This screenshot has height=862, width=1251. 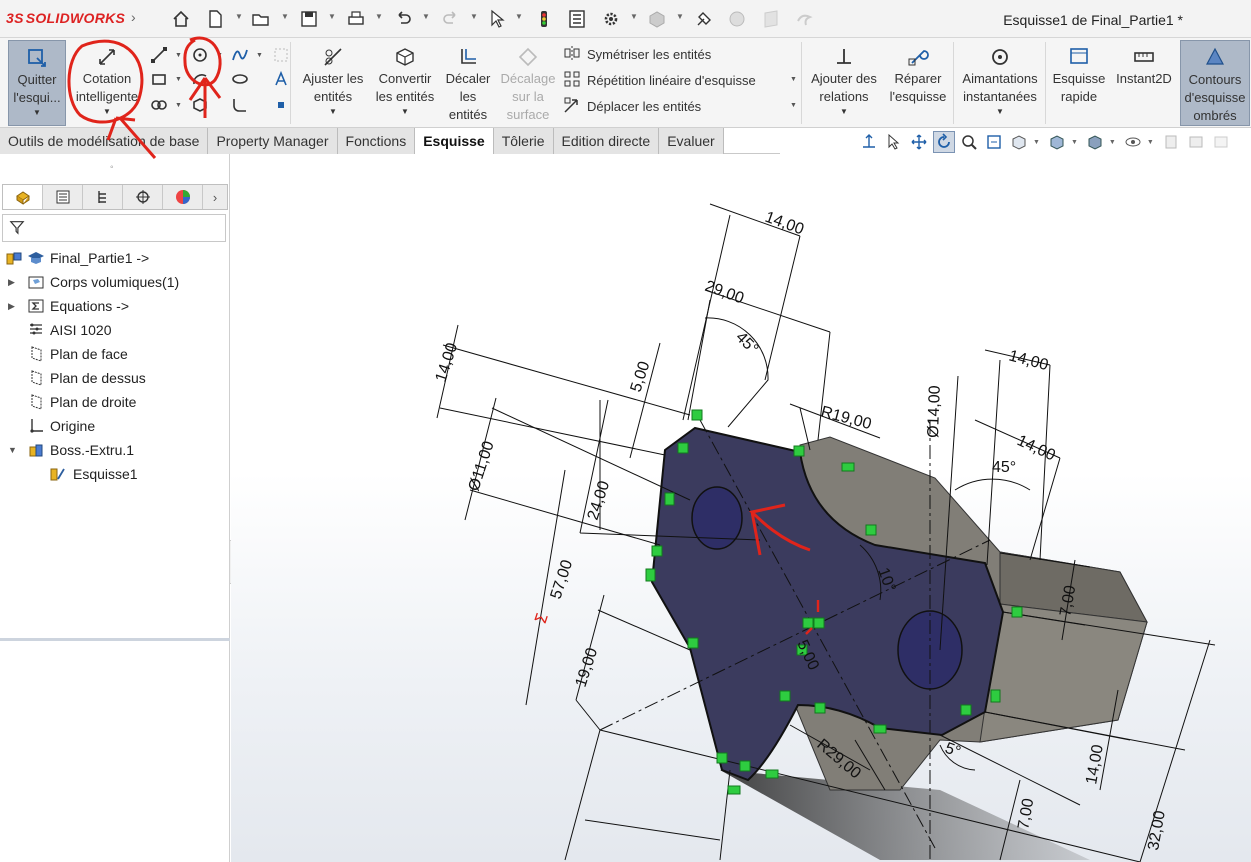 I want to click on tab-basic-modeling-tools: Outils de modélisation de base, so click(x=104, y=141).